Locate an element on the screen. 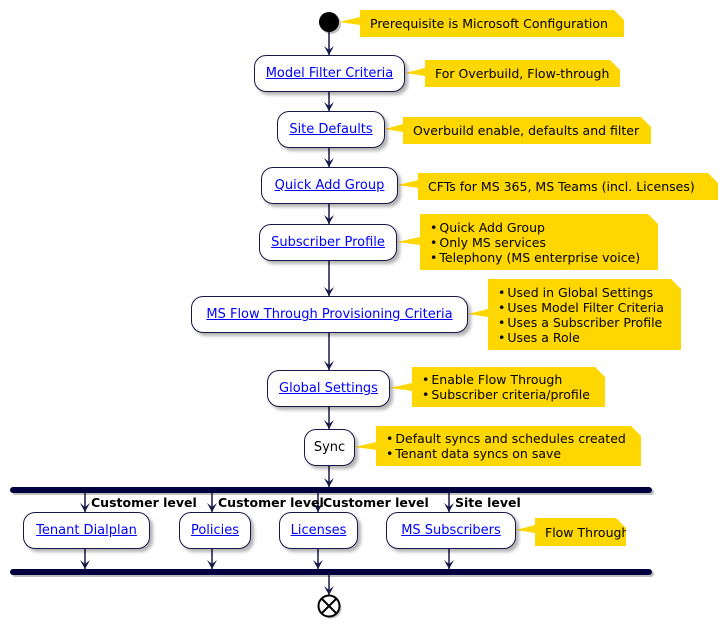  licenses-link: Licenses is located at coordinates (319, 530).